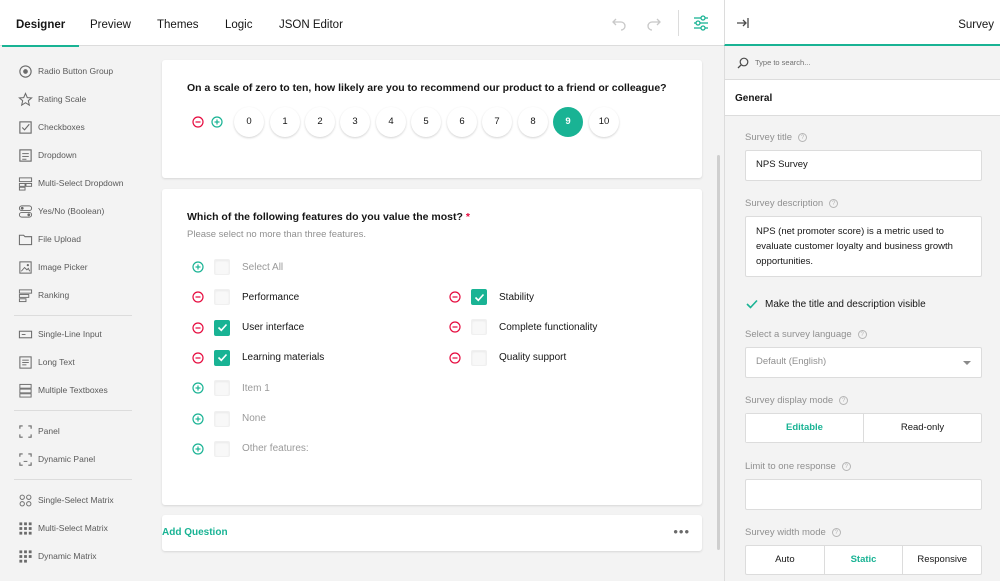 This screenshot has width=1000, height=581. I want to click on rating-item: 3, so click(355, 122).